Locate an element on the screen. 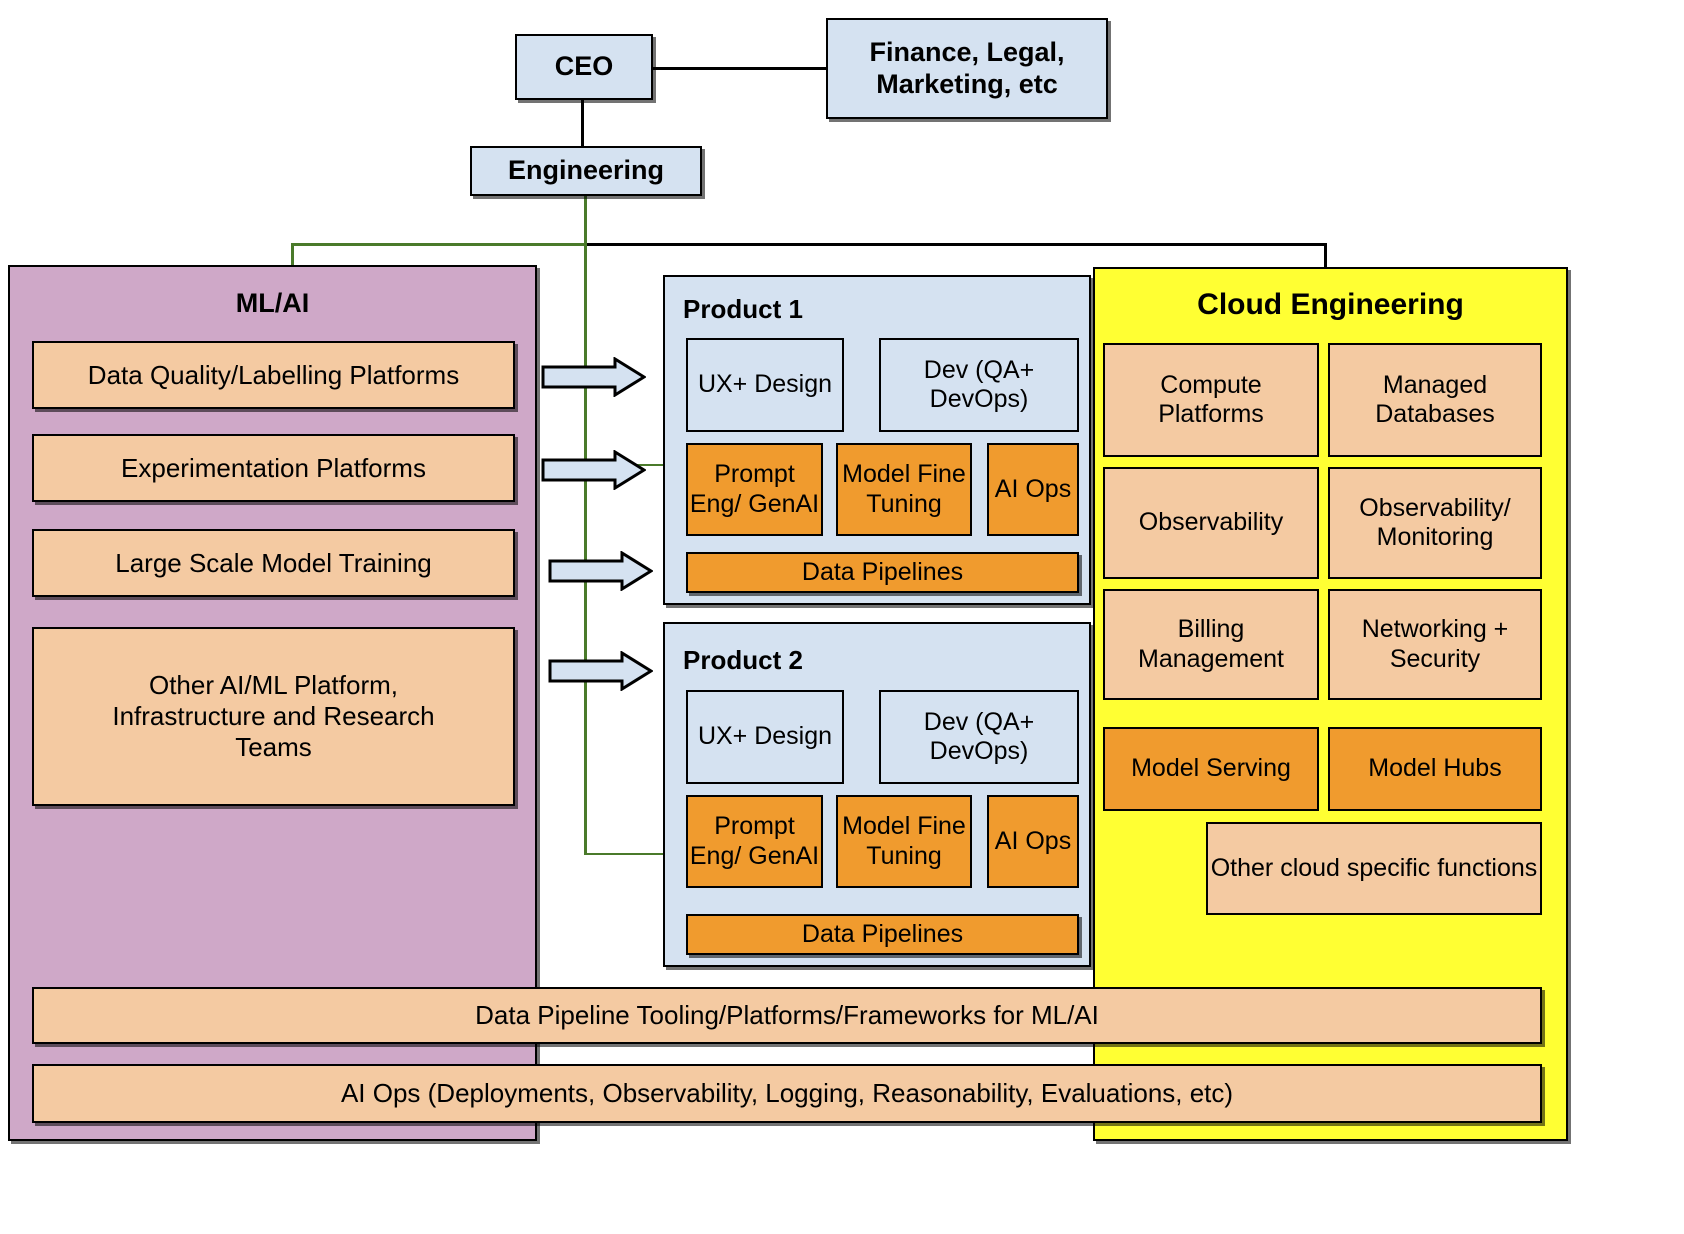  arrow-mlai-to-product-1-a is located at coordinates (593, 377).